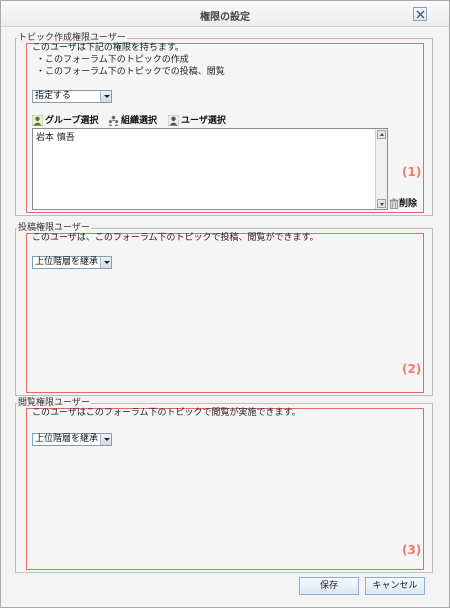  What do you see at coordinates (55, 136) in the screenshot?
I see `list-item: 岩本 慎吾` at bounding box center [55, 136].